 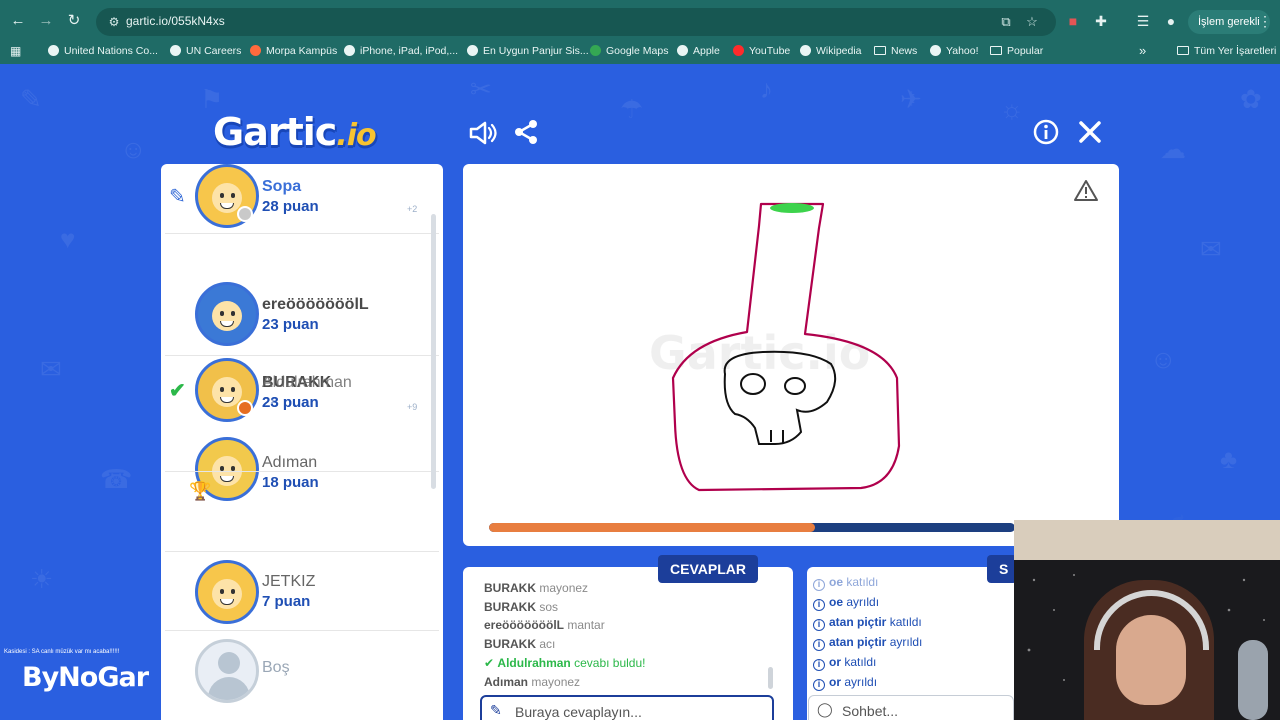 I want to click on bookmark-label: News, so click(x=904, y=51).